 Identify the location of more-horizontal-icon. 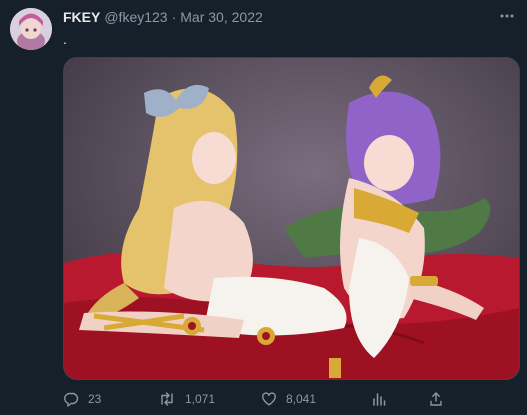
(507, 16).